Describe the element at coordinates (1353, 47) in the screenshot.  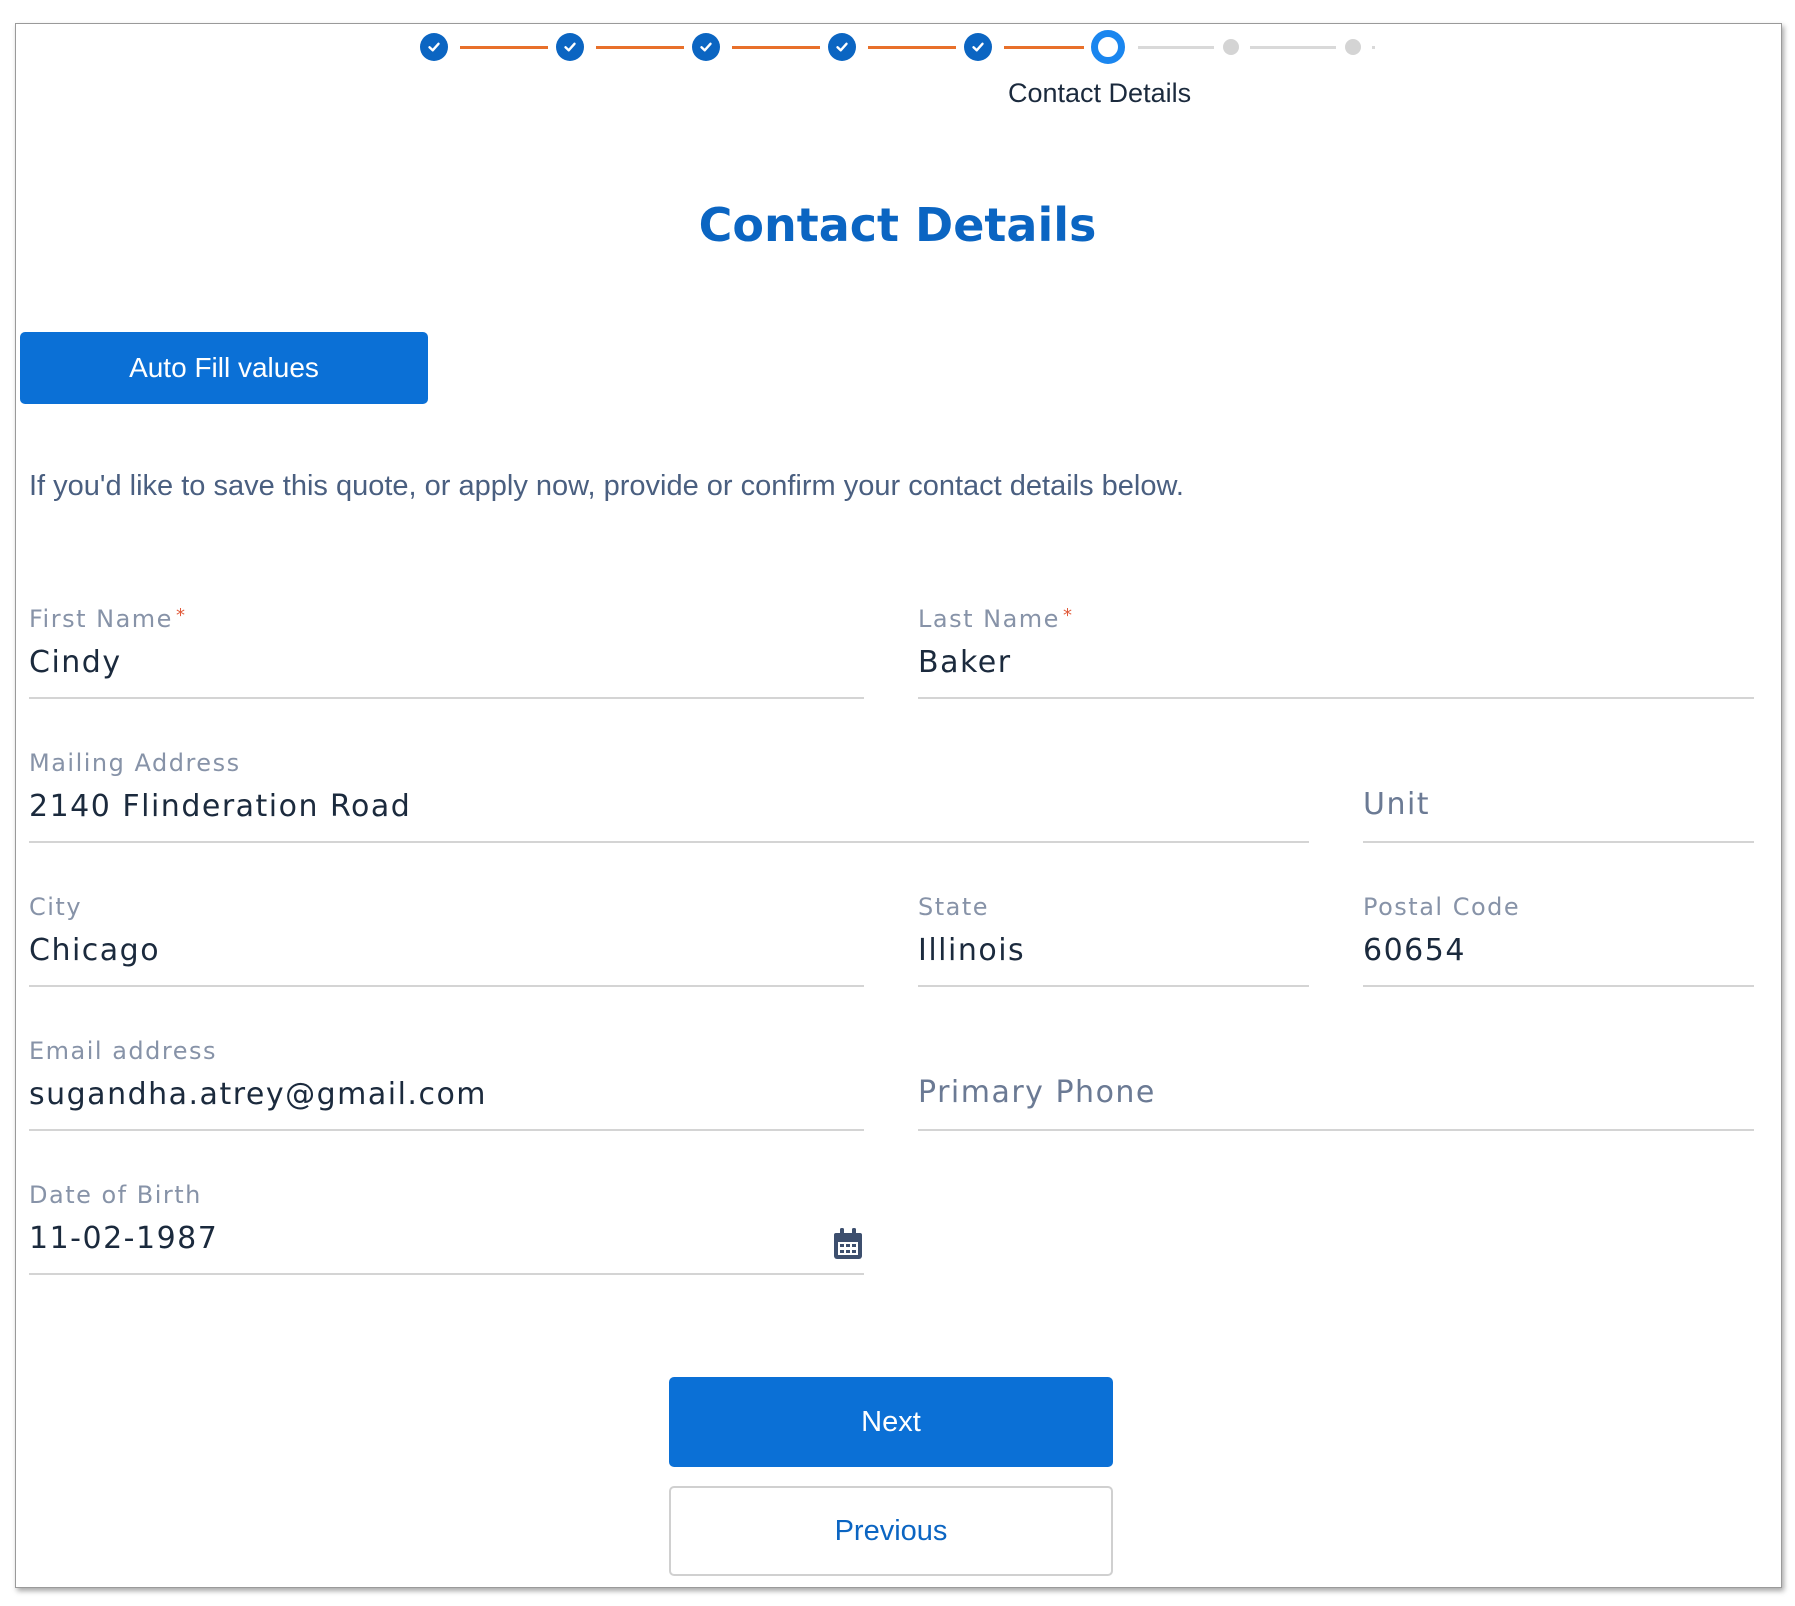
I see `step-8-pending` at that location.